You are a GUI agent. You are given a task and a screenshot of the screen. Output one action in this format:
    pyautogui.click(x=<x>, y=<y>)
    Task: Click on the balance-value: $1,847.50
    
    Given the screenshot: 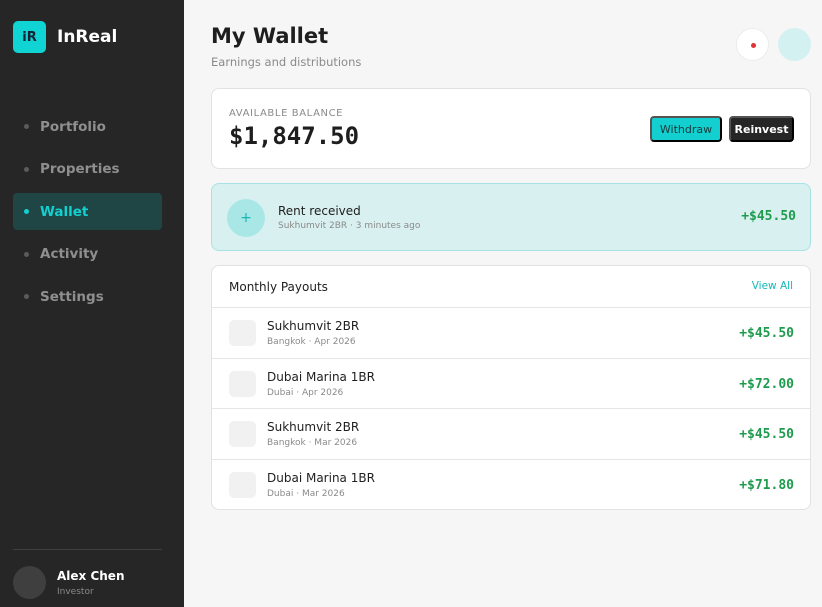 What is the action you would take?
    pyautogui.click(x=294, y=136)
    